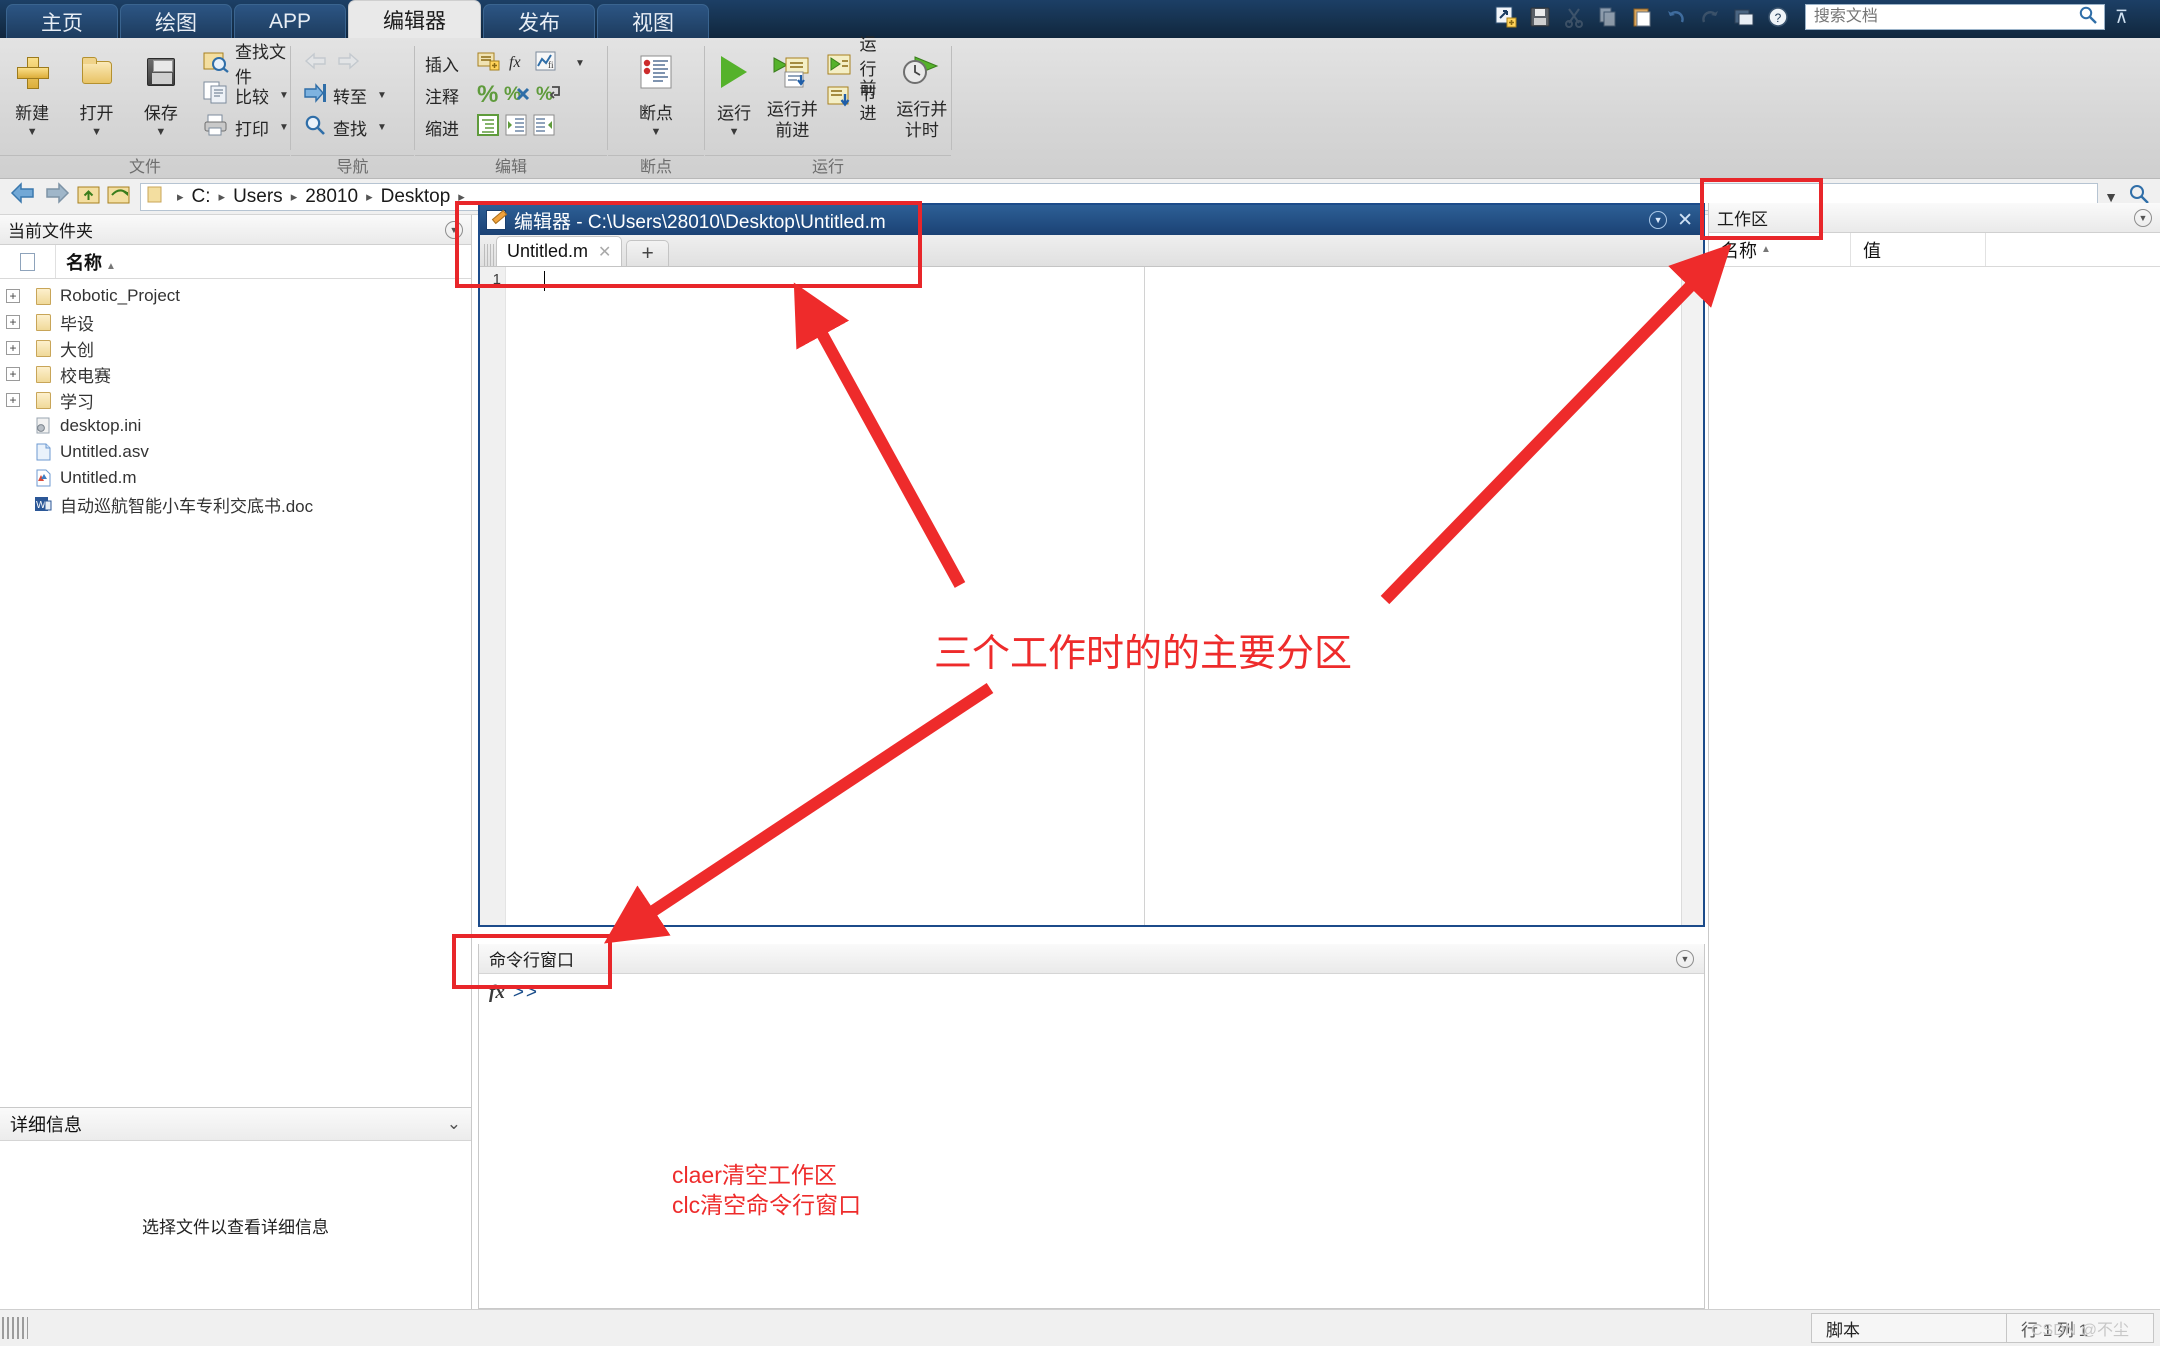  Describe the element at coordinates (1091, 993) in the screenshot. I see `command-window-body: fx >>` at that location.